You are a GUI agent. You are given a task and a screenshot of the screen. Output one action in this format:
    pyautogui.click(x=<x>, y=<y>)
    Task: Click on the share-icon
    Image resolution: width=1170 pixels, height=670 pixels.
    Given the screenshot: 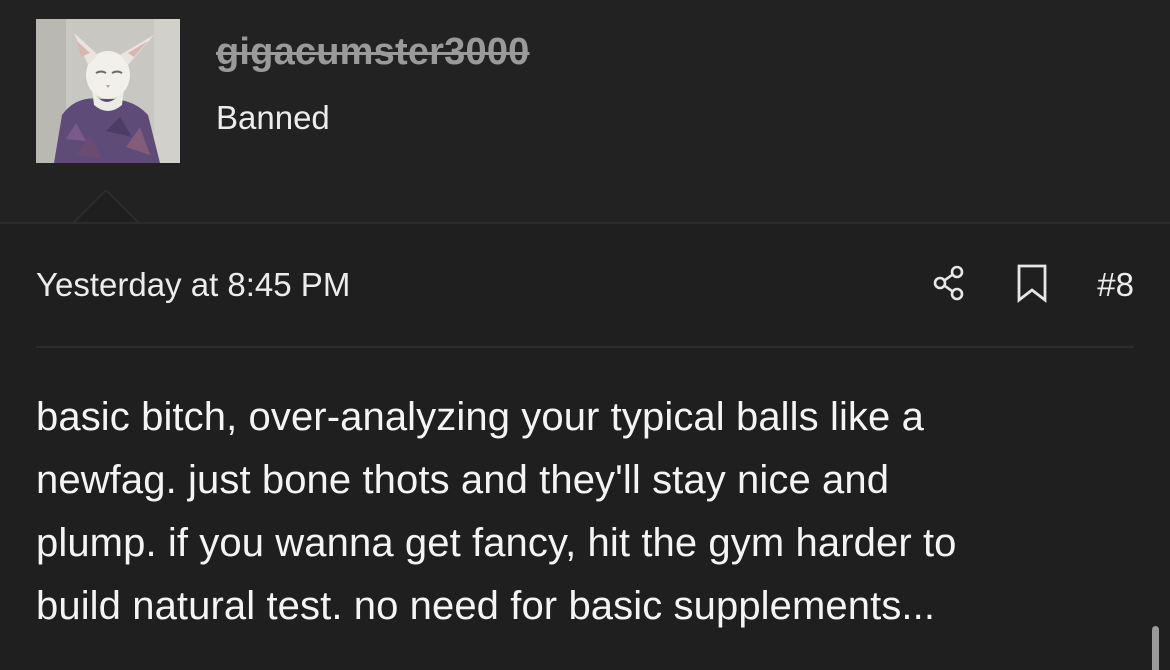 What is the action you would take?
    pyautogui.click(x=948, y=283)
    